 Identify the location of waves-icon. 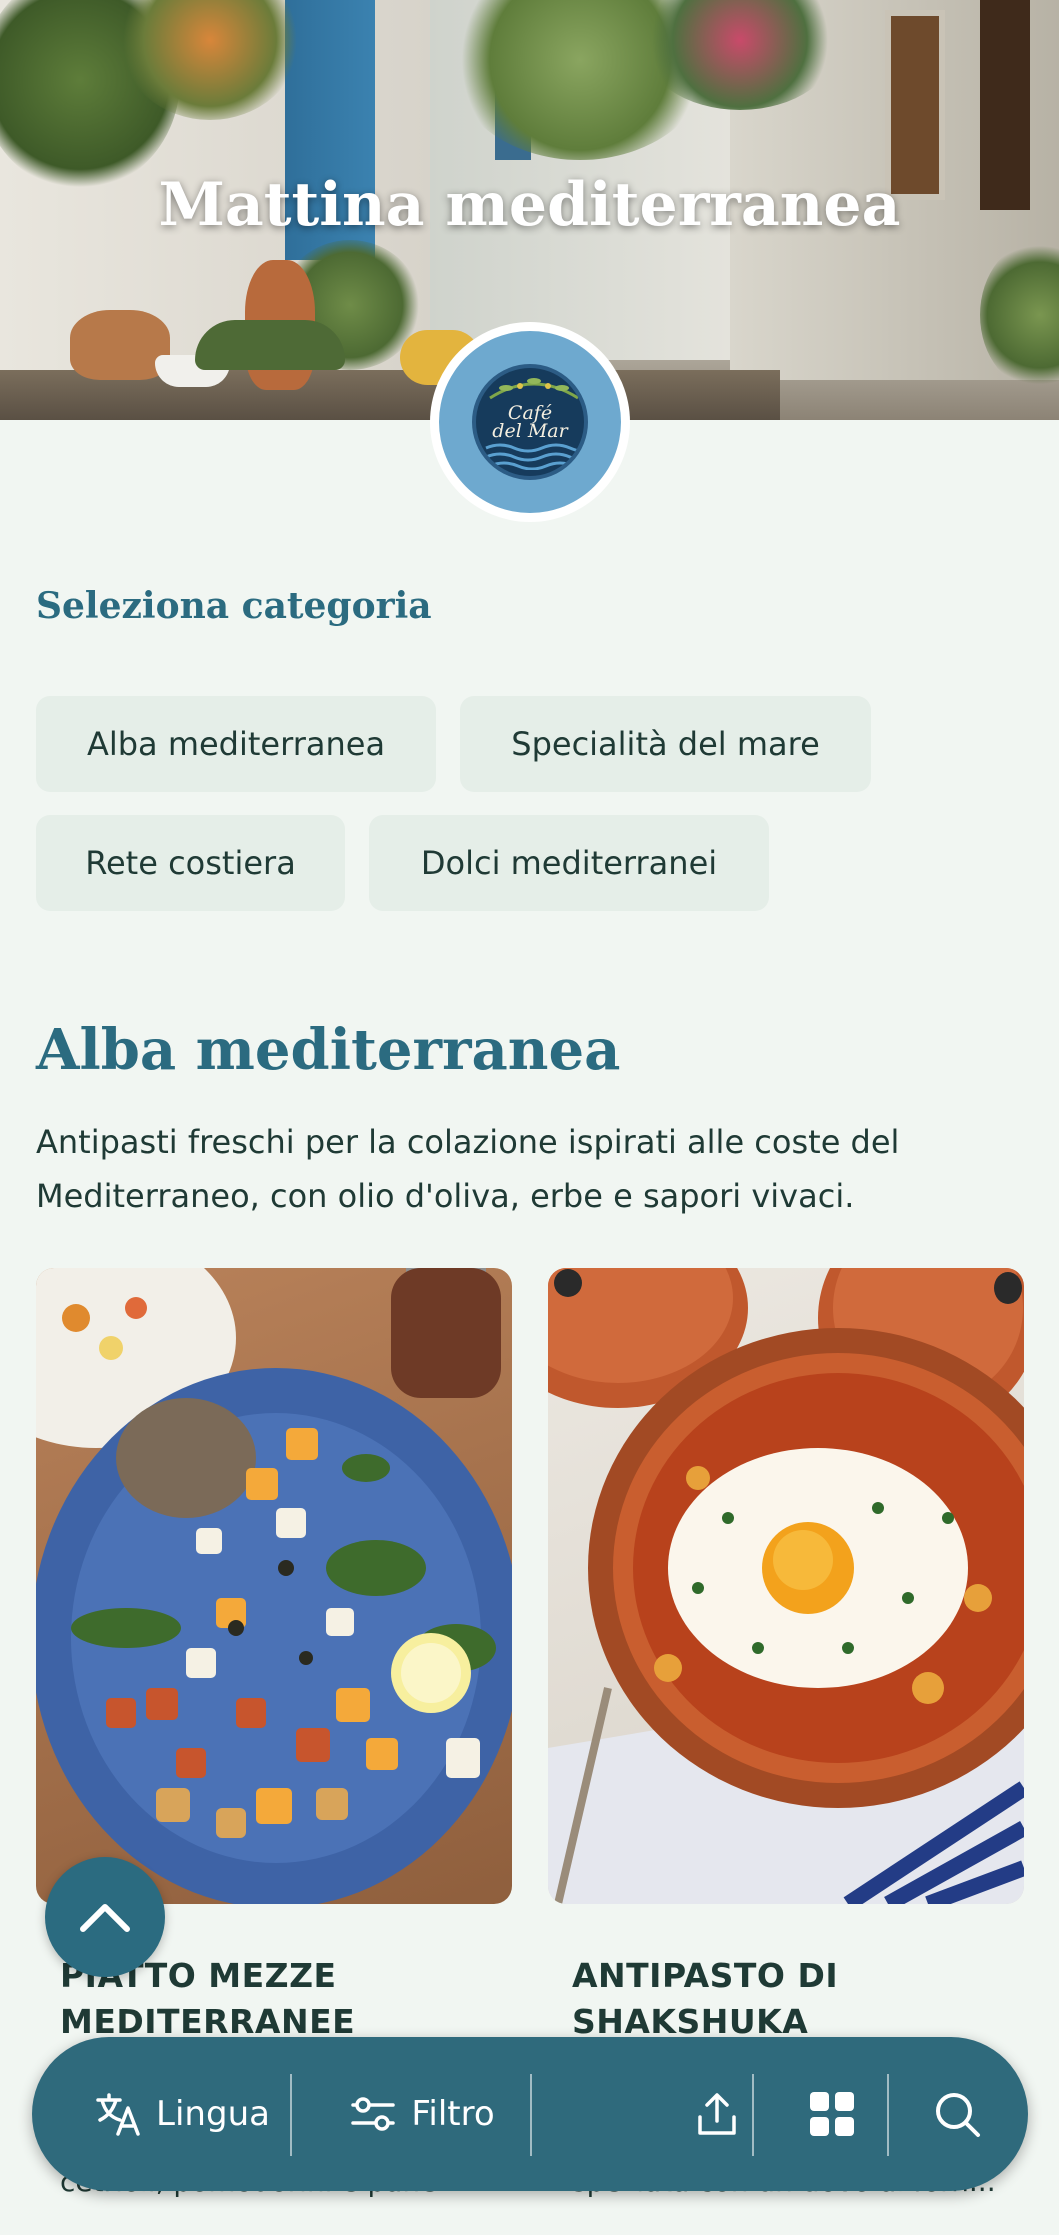
(534, 456).